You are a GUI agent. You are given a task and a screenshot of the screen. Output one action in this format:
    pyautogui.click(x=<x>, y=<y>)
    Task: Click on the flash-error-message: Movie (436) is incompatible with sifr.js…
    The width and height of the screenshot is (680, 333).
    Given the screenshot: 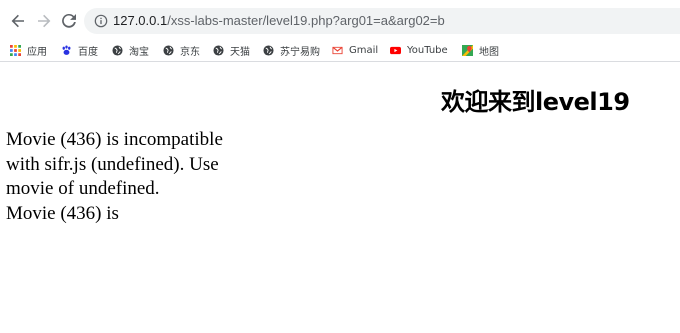 What is the action you would take?
    pyautogui.click(x=114, y=164)
    